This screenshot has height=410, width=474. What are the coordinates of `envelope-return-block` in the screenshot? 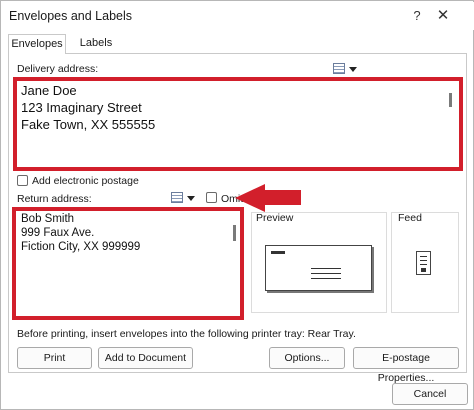 It's located at (278, 252).